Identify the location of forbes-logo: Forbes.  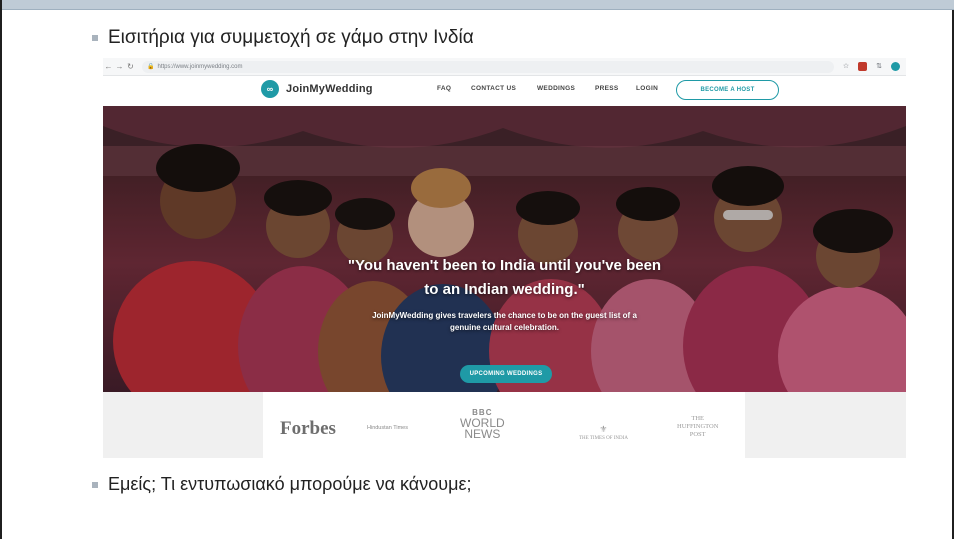
(308, 429).